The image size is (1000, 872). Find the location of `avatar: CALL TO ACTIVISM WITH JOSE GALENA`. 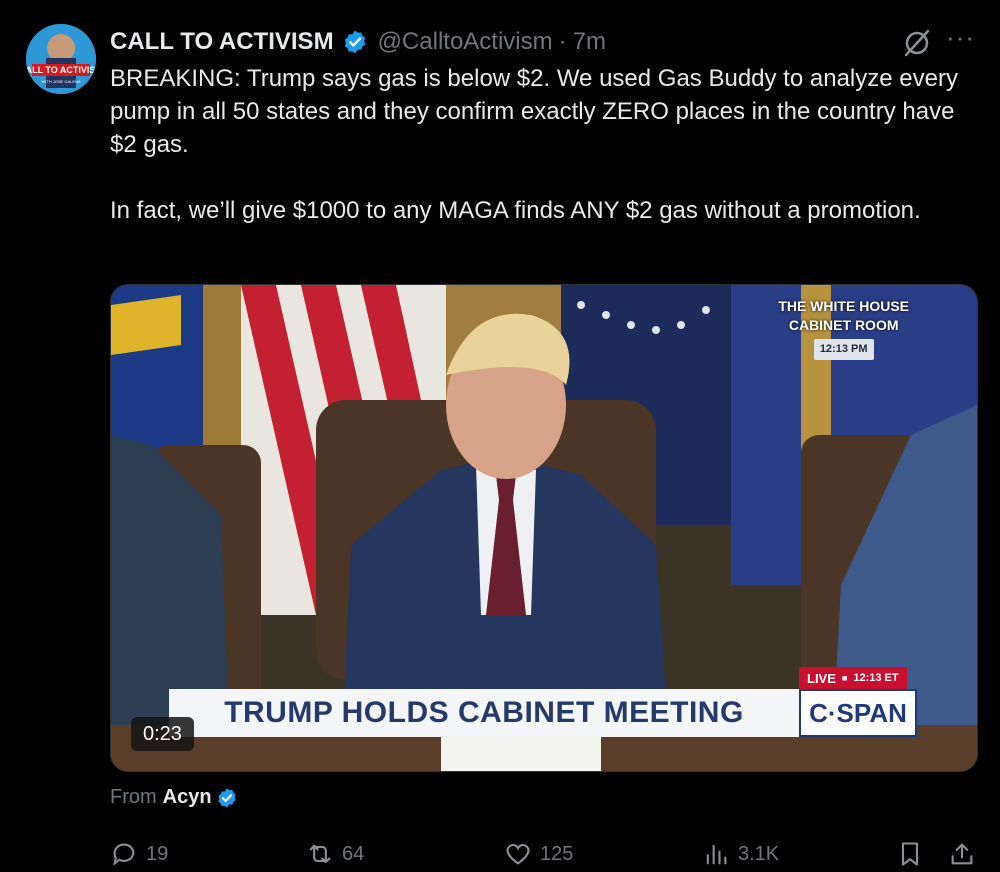

avatar: CALL TO ACTIVISM WITH JOSE GALENA is located at coordinates (61, 59).